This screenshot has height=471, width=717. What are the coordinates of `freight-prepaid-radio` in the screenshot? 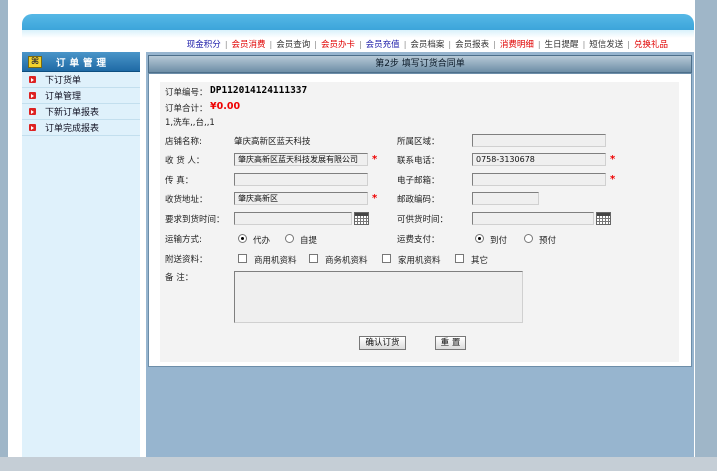 It's located at (528, 238).